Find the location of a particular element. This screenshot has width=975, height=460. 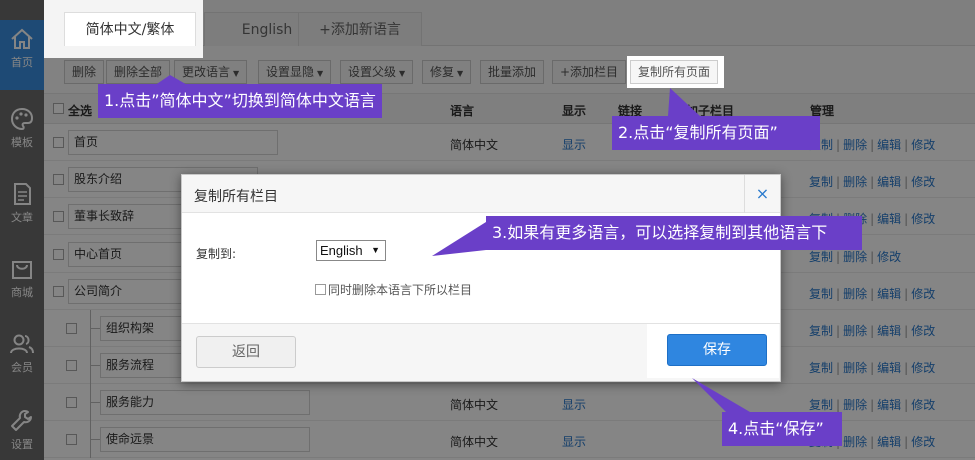

close-icon: × is located at coordinates (762, 194).